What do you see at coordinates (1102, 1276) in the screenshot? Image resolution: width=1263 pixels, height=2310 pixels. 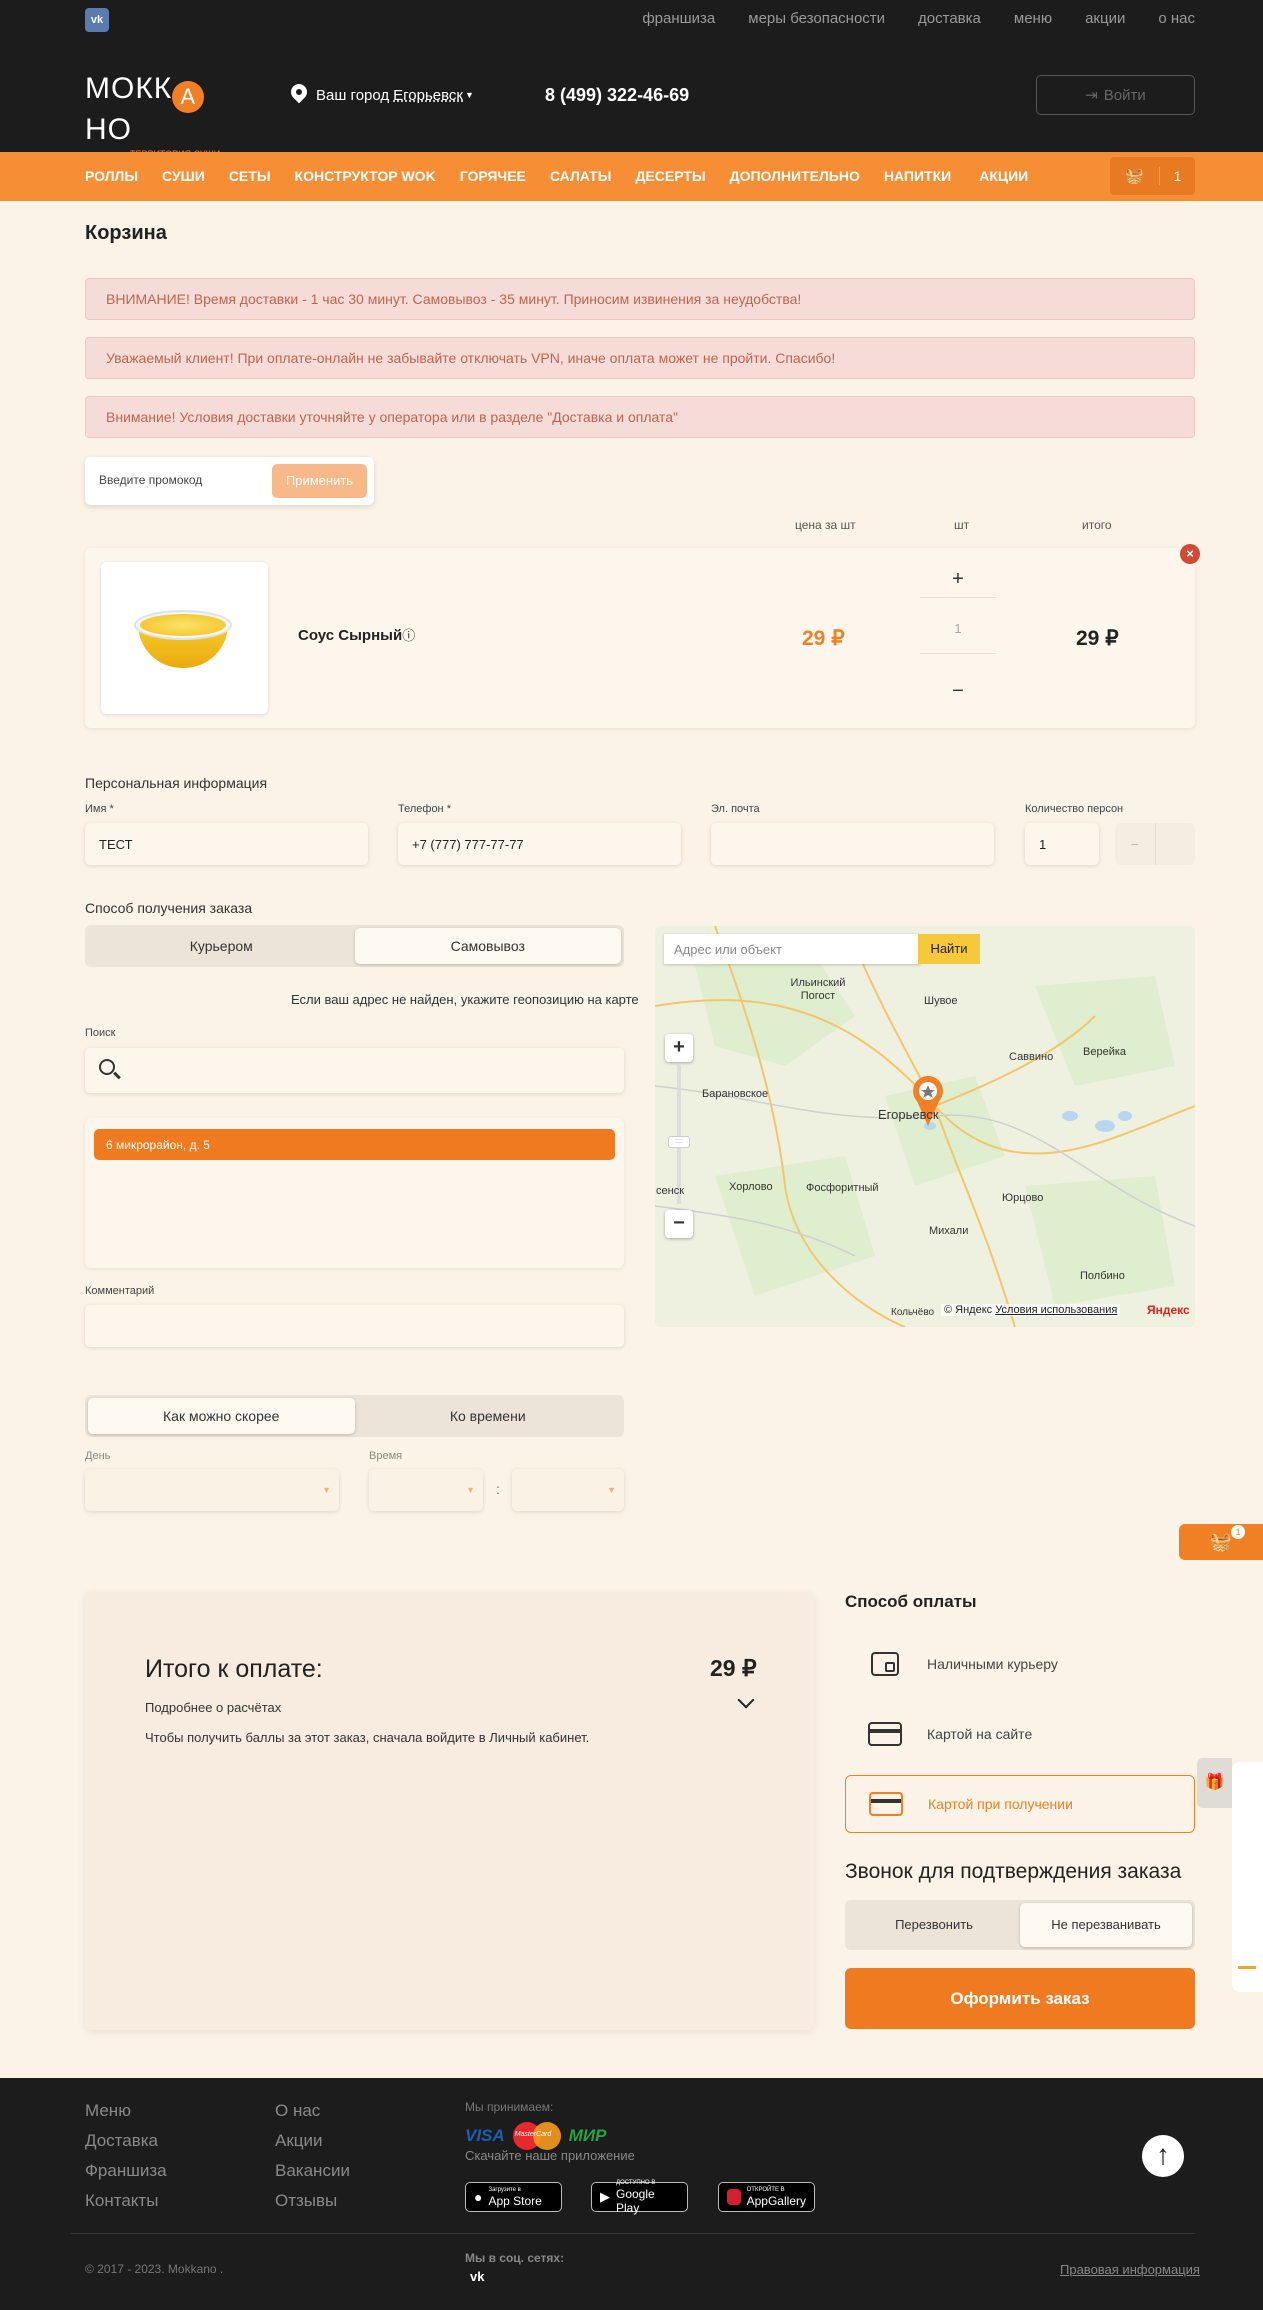 I see `map-label: Полбино` at bounding box center [1102, 1276].